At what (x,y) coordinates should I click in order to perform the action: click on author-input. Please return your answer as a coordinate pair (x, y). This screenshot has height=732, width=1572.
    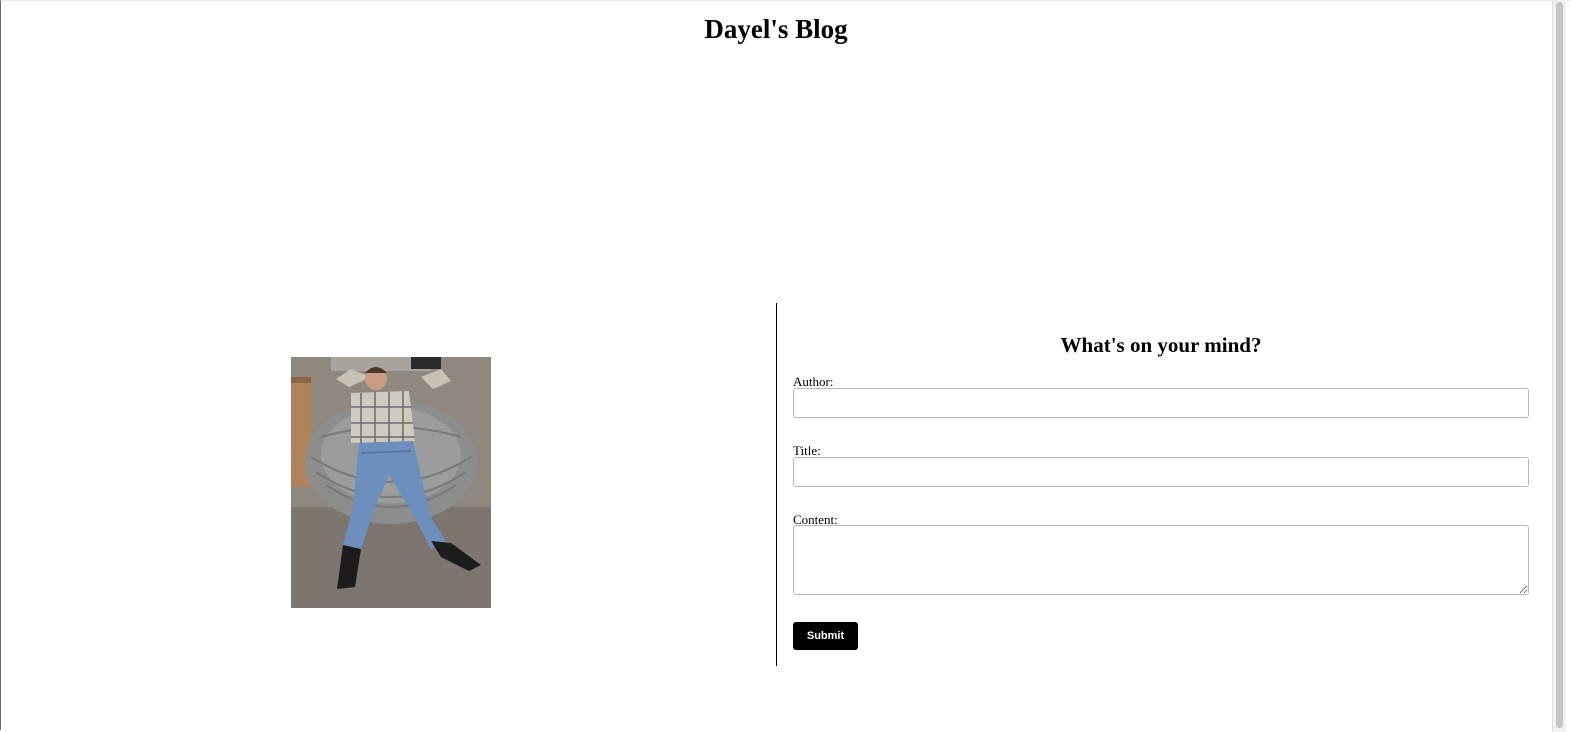
    Looking at the image, I should click on (1161, 403).